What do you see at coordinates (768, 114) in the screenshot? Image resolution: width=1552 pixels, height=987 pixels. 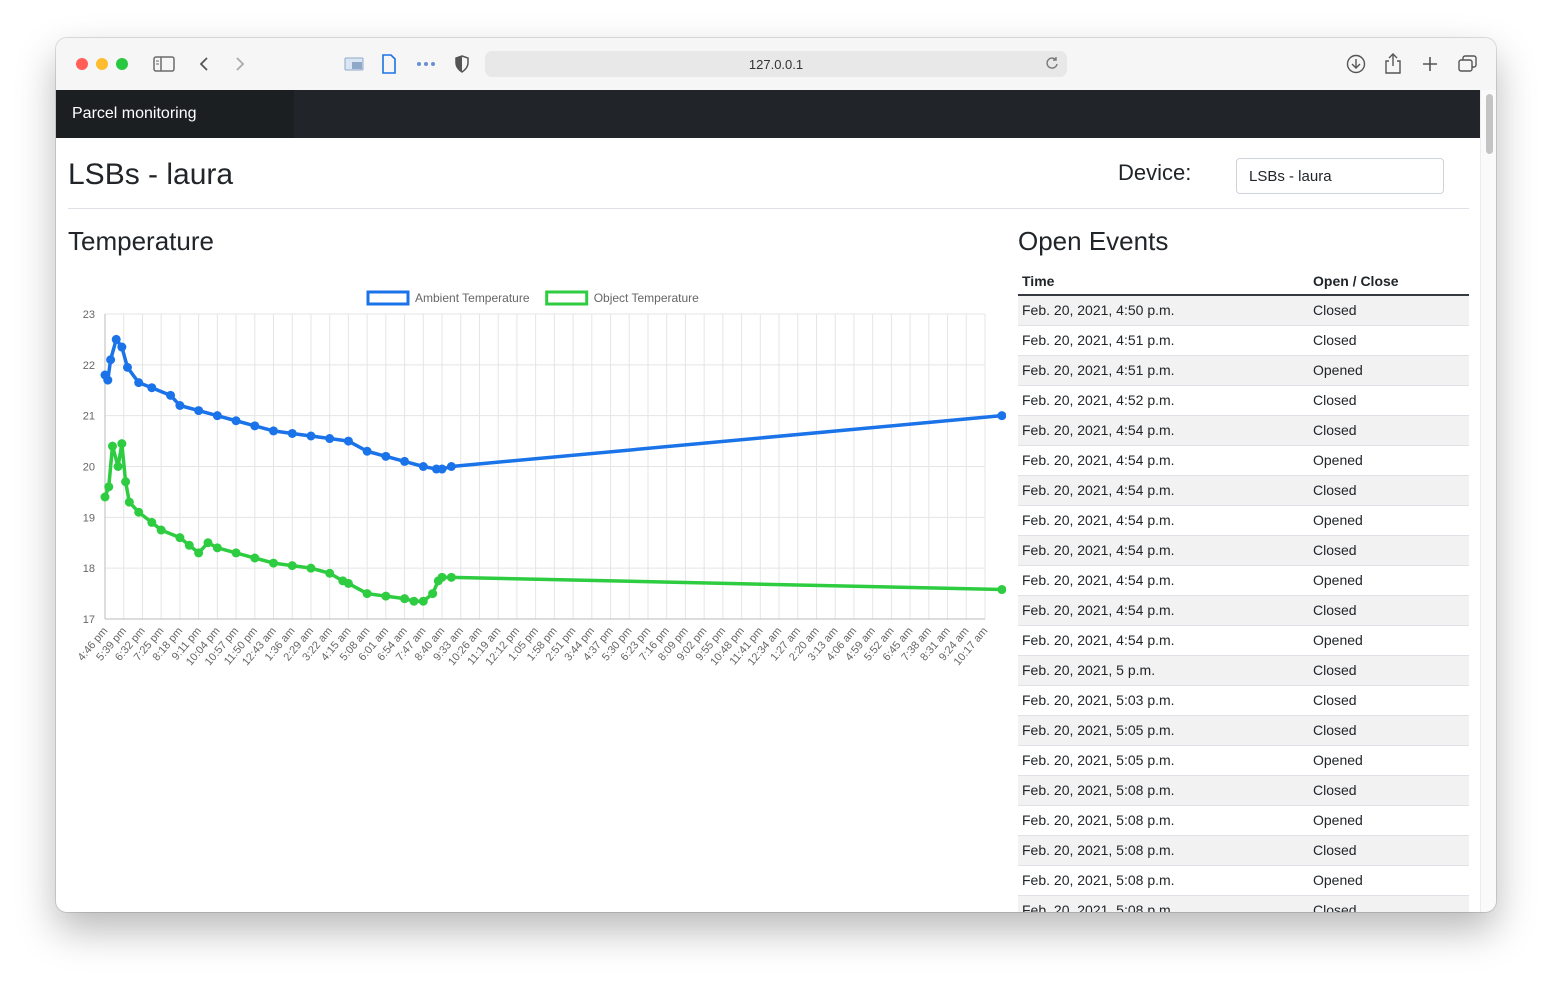 I see `navbar: Parcel monitoring` at bounding box center [768, 114].